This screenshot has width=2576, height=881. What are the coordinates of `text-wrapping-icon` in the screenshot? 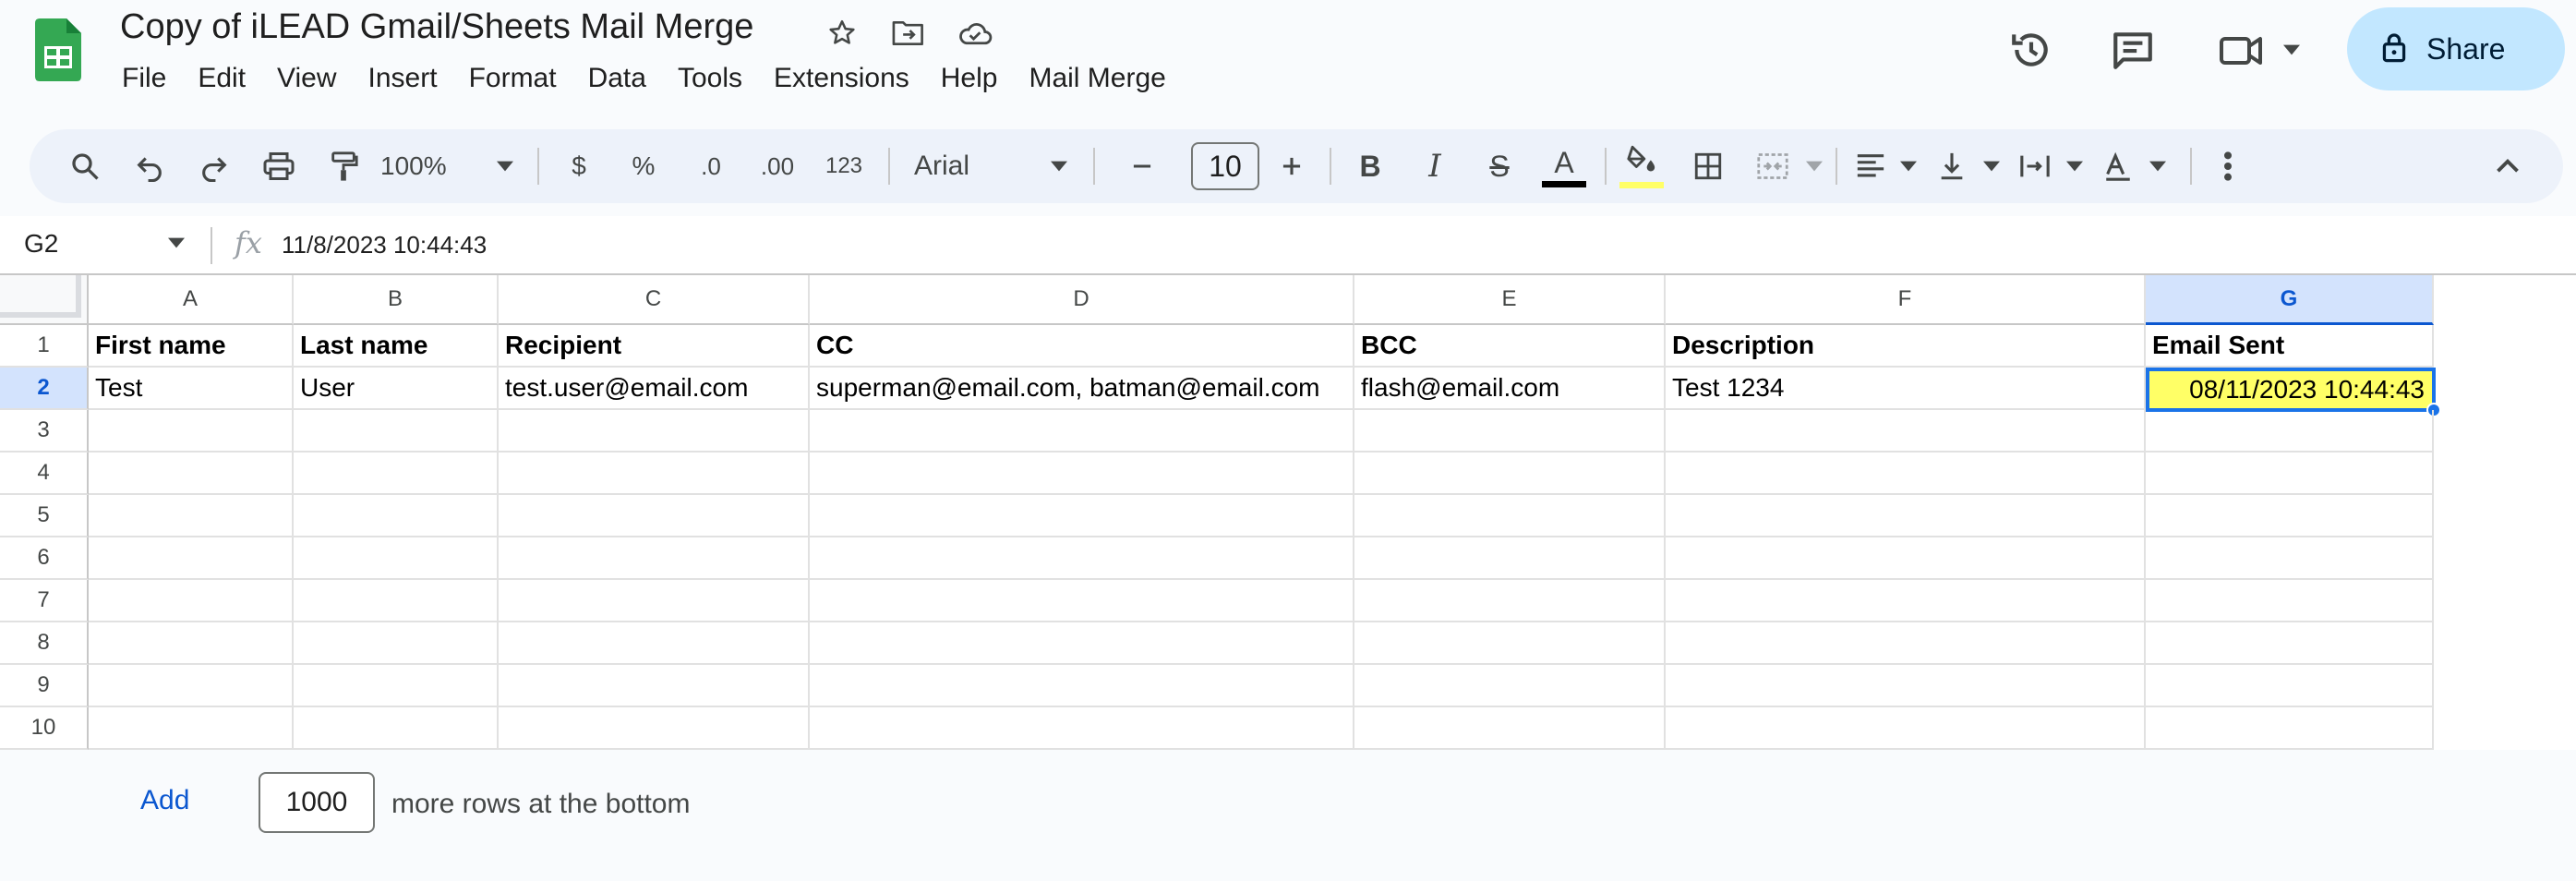 It's located at (2035, 167).